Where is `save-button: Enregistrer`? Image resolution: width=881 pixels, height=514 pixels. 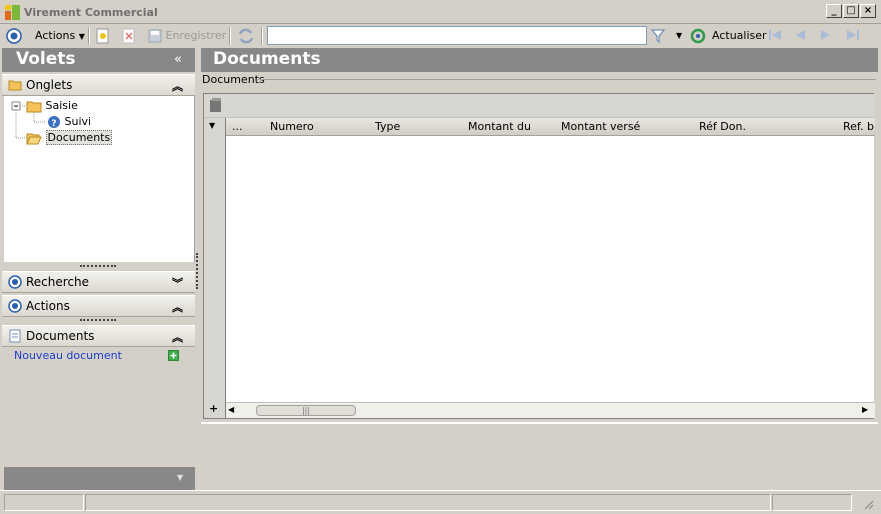
save-button: Enregistrer is located at coordinates (187, 36).